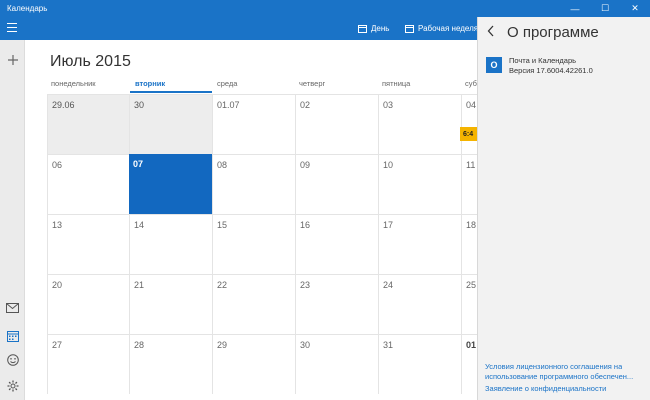  What do you see at coordinates (635, 8) in the screenshot?
I see `close-button: ✕` at bounding box center [635, 8].